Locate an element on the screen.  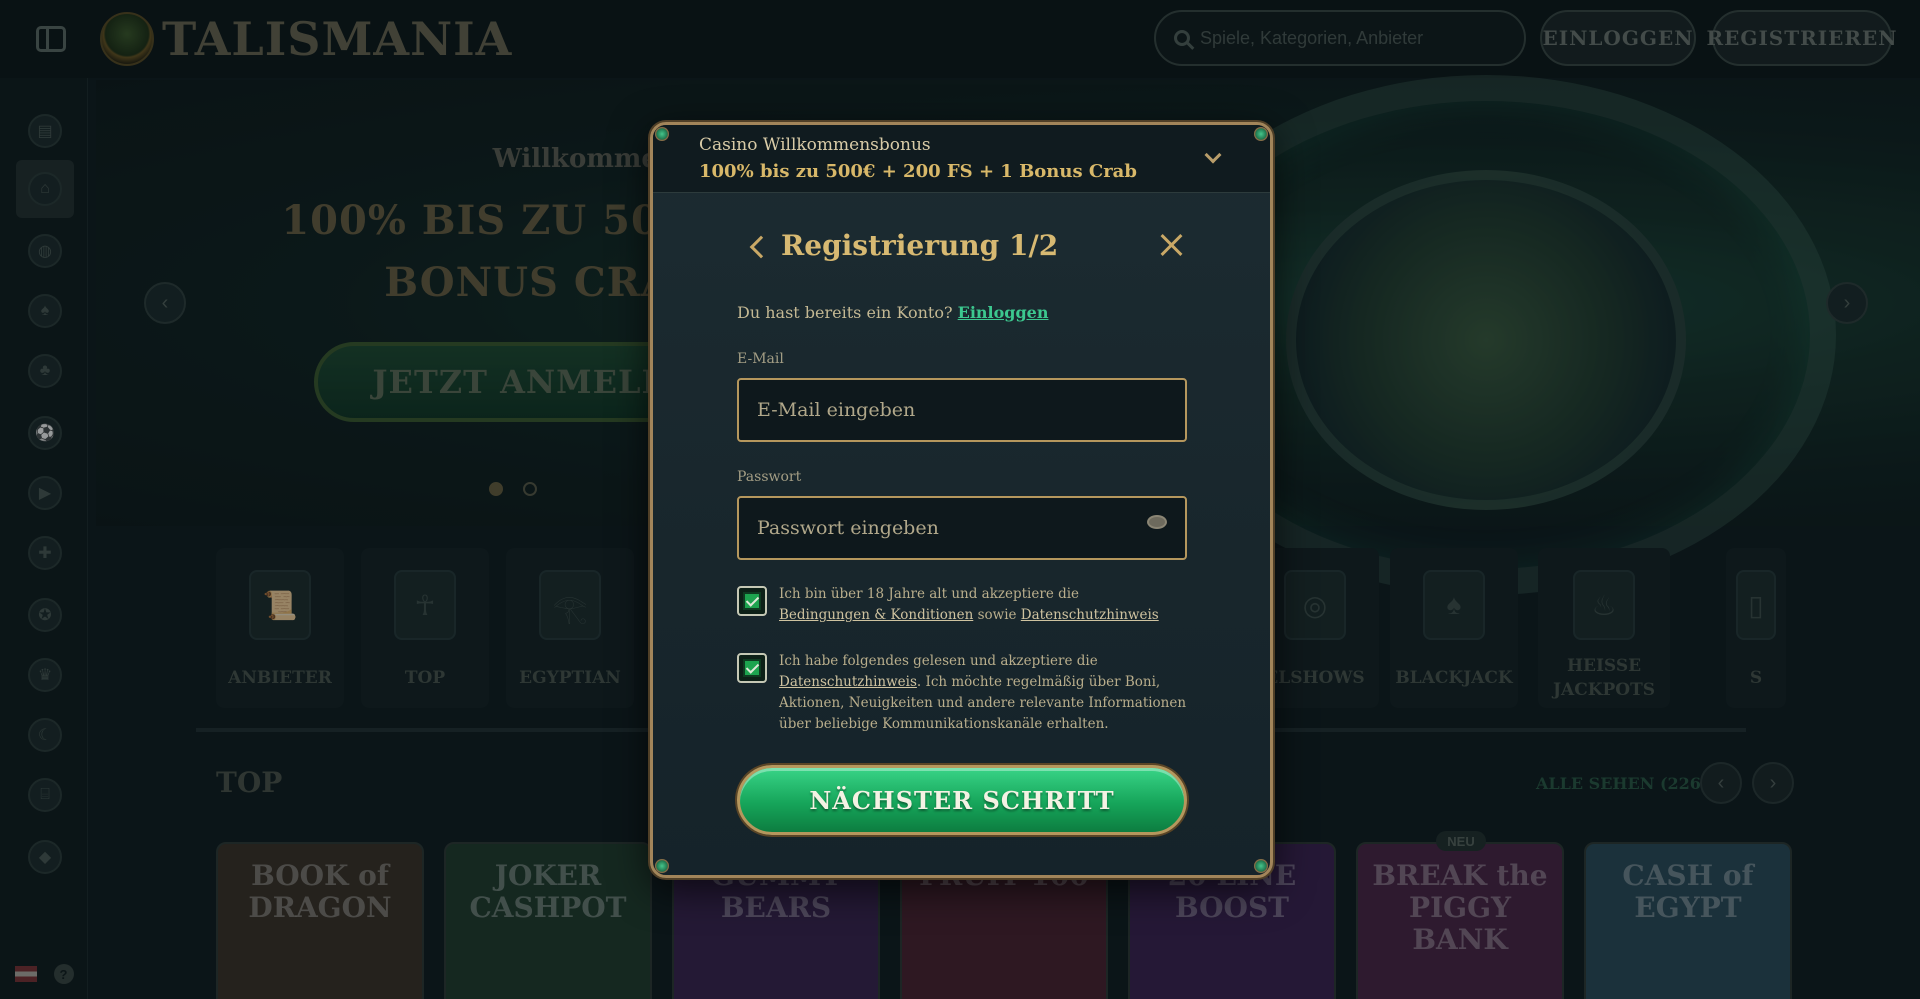
close-icon is located at coordinates (1172, 245).